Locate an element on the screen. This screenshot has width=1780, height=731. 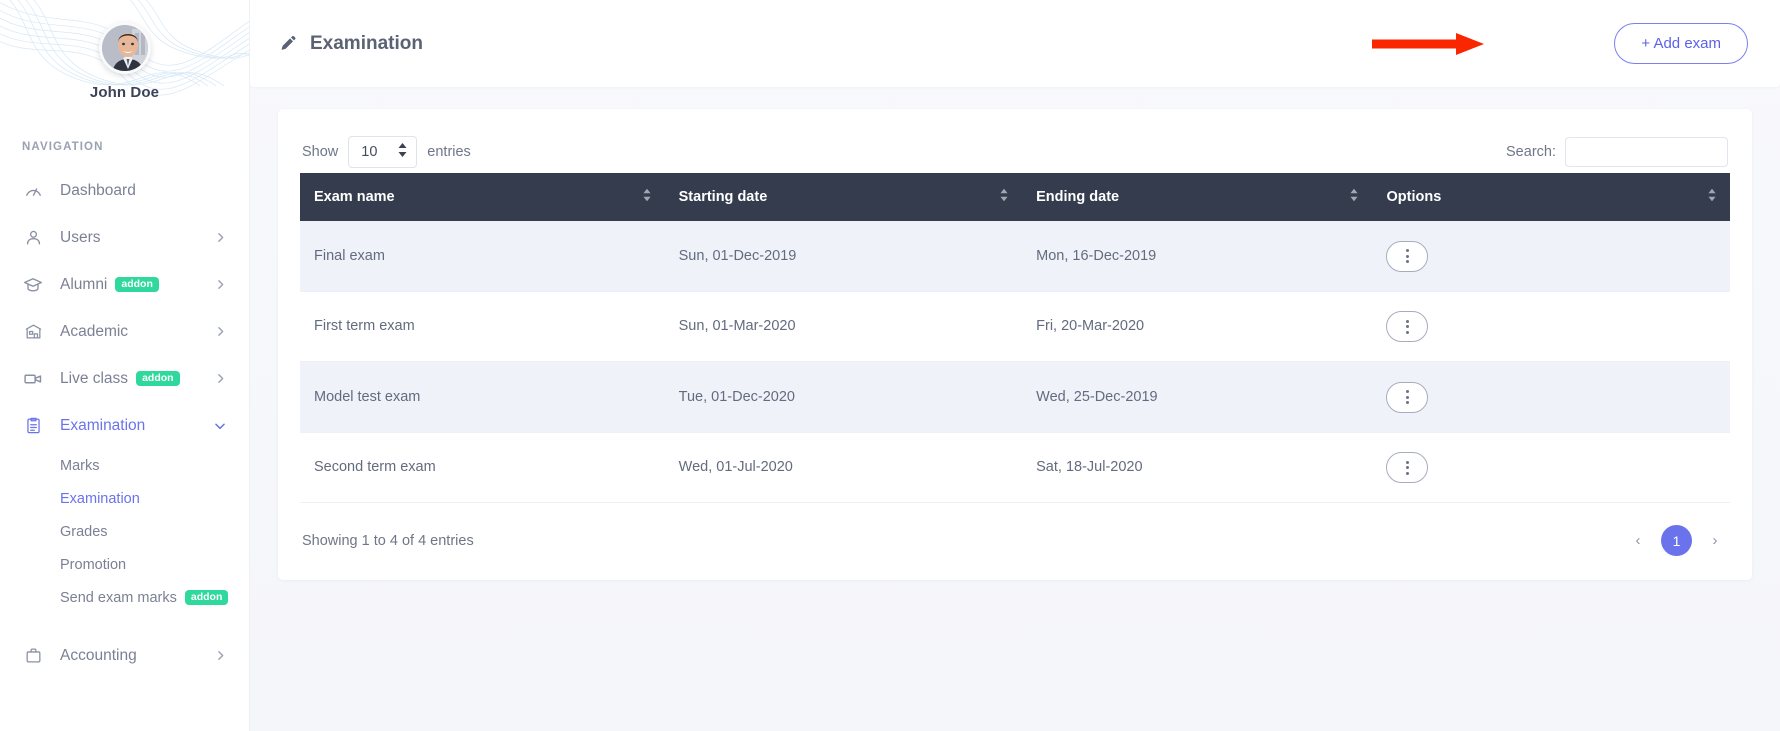
column-header-ending-date: Ending date is located at coordinates (1197, 197).